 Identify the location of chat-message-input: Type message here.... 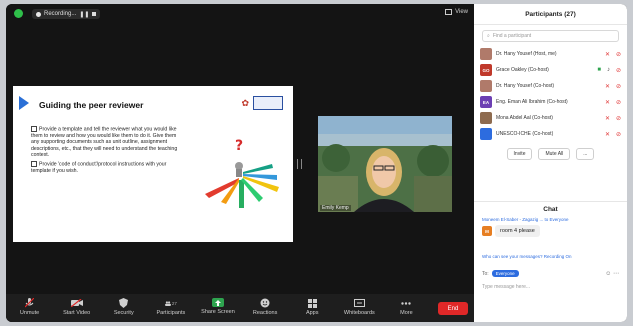
(506, 287).